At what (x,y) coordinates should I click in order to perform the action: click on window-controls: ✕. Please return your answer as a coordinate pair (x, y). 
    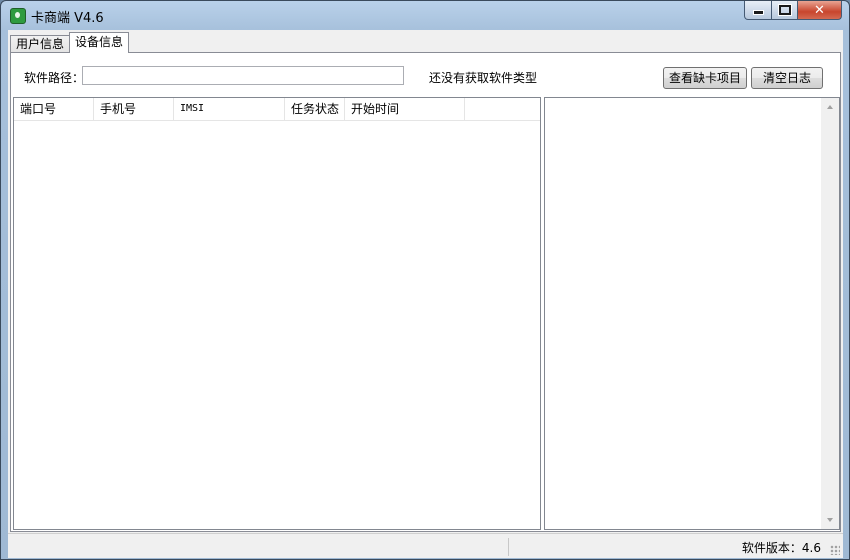
    Looking at the image, I should click on (793, 10).